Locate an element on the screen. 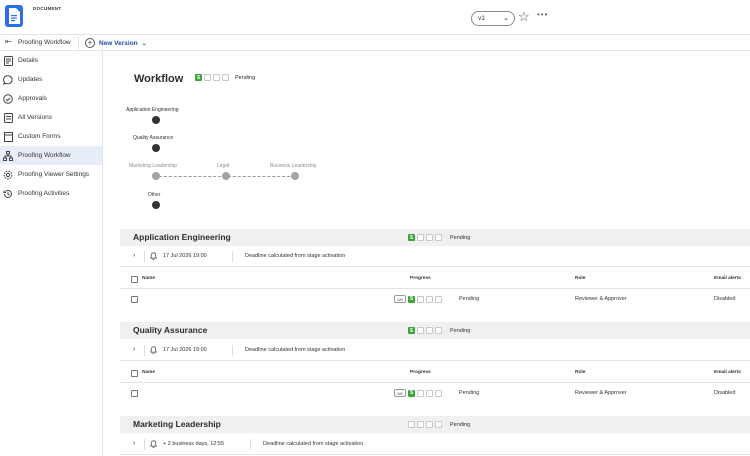 Image resolution: width=750 pixels, height=456 pixels. stage-header: Application Engineering S Pending is located at coordinates (435, 237).